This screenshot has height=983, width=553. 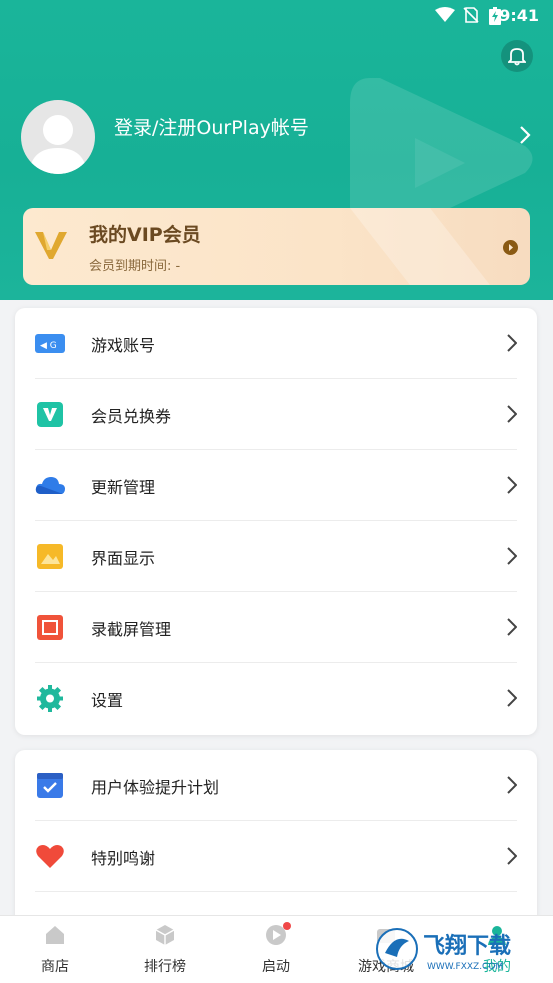 I want to click on vip-logo-icon, so click(x=51, y=245).